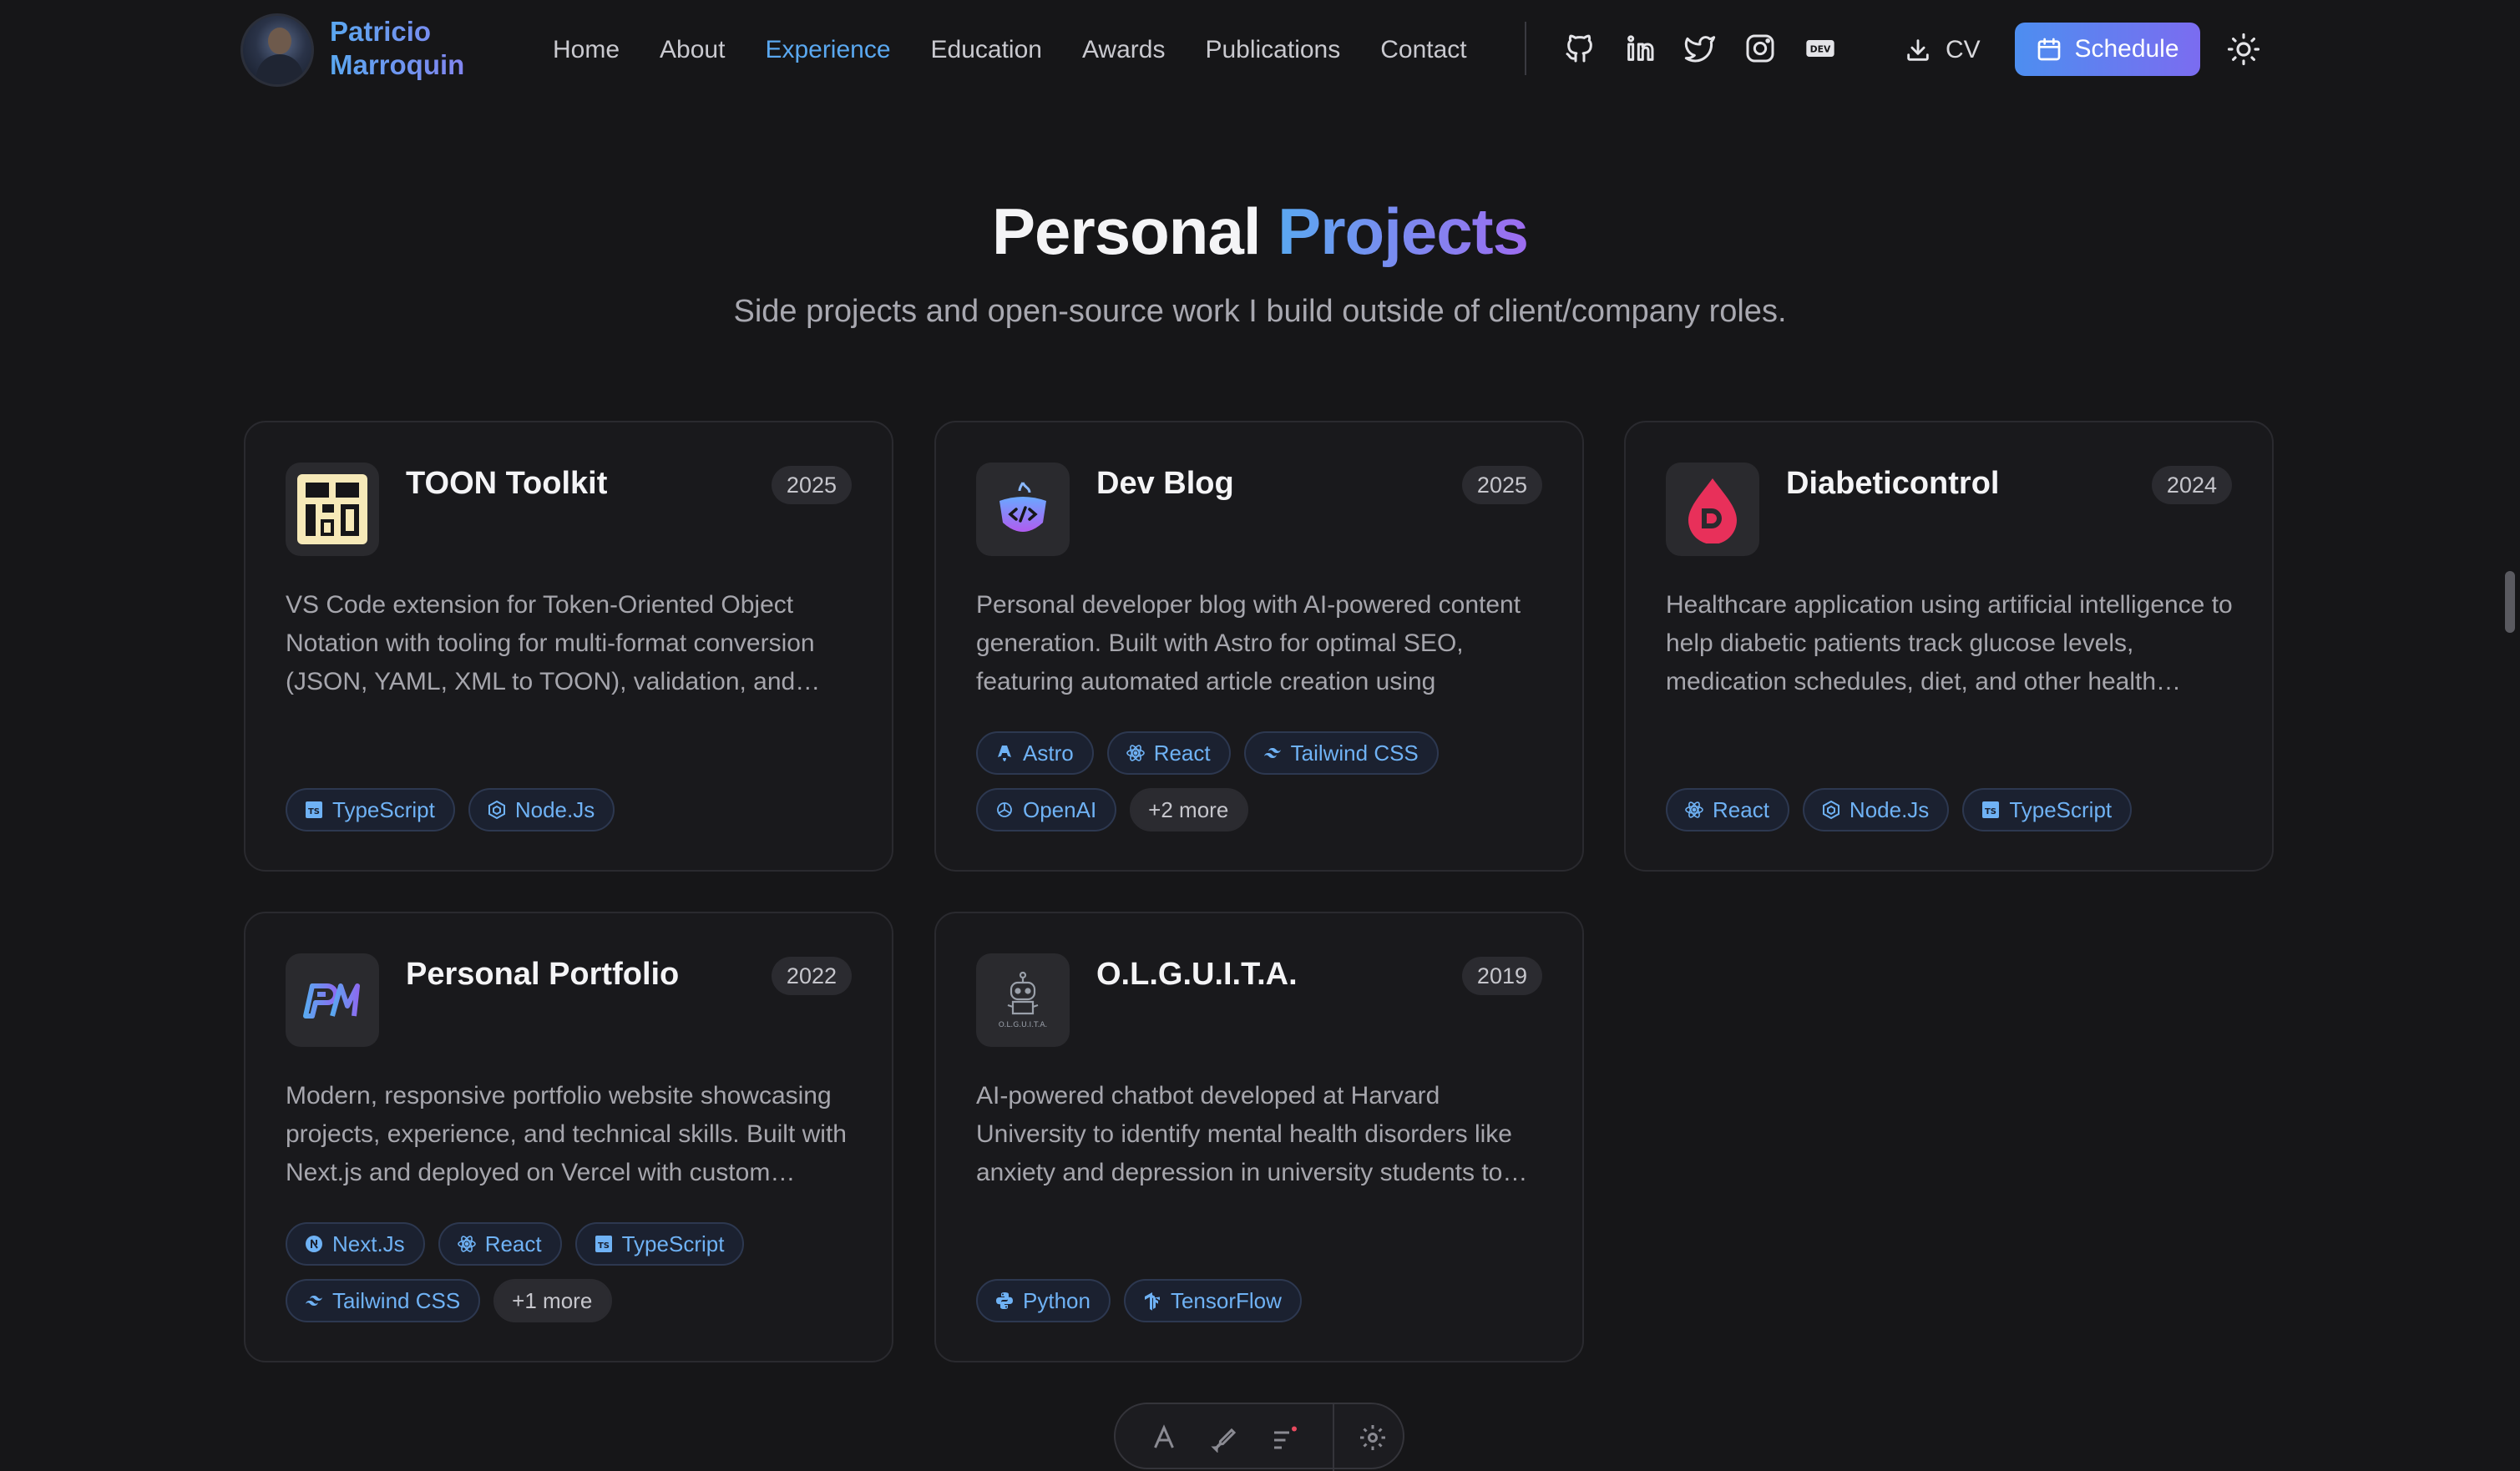  What do you see at coordinates (1333, 1437) in the screenshot?
I see `dock-divider` at bounding box center [1333, 1437].